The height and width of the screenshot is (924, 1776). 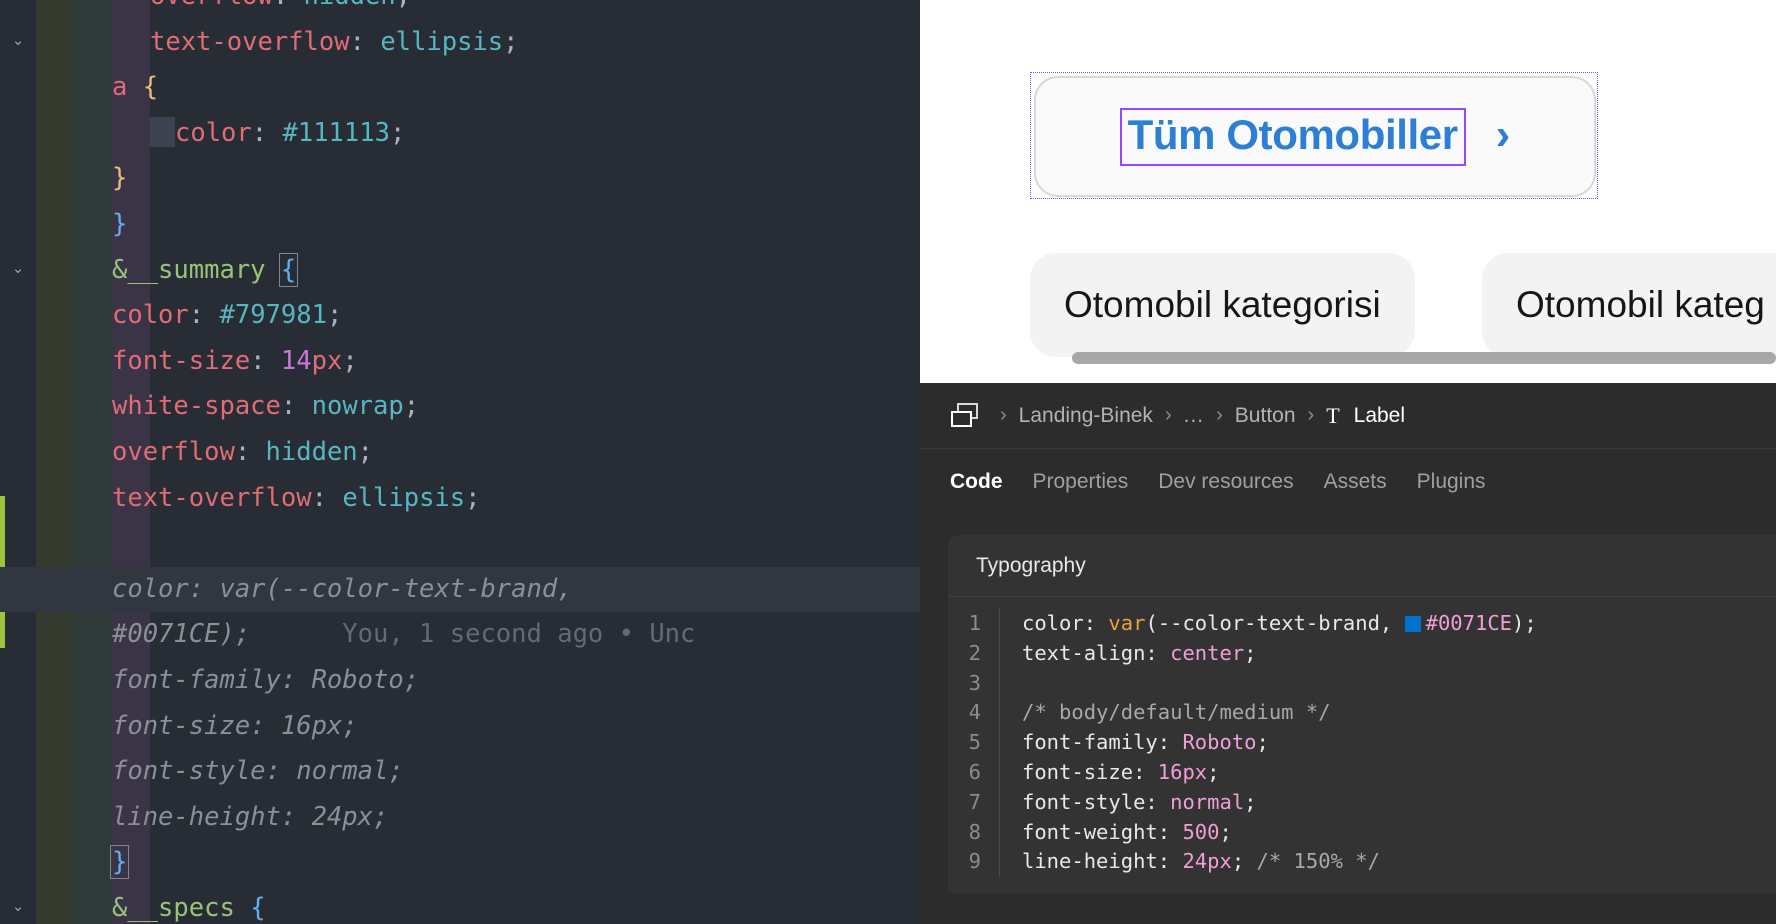 What do you see at coordinates (460, 362) in the screenshot?
I see `code-line: font-size: 14px;` at bounding box center [460, 362].